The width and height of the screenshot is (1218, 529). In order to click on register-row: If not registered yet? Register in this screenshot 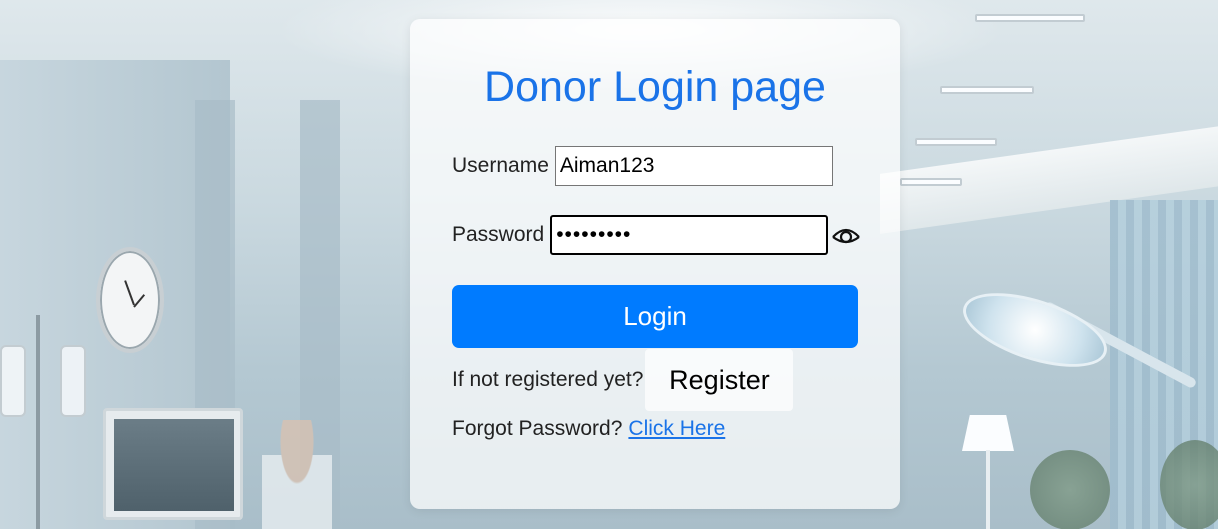, I will do `click(623, 380)`.